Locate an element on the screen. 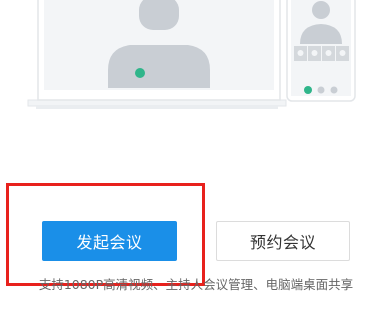 The width and height of the screenshot is (392, 312). start-meeting-button: 发起会议 is located at coordinates (109, 241).